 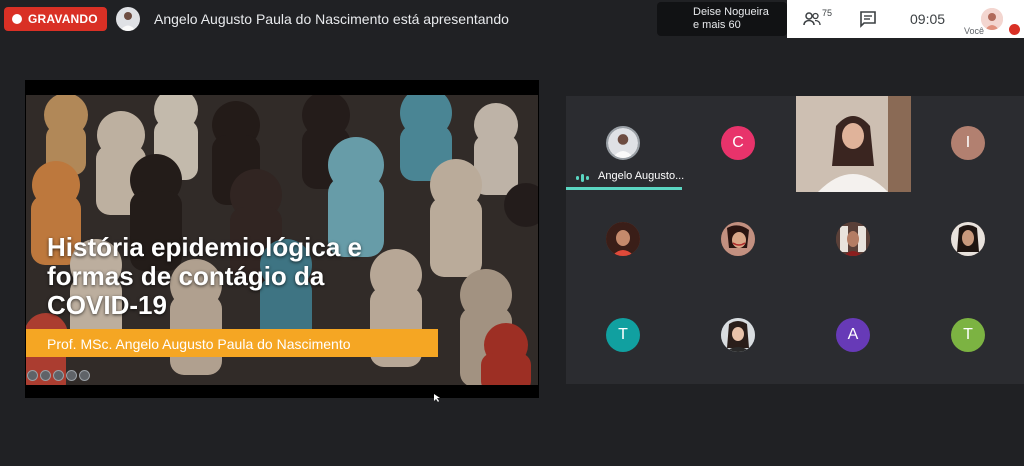 What do you see at coordinates (974, 31) in the screenshot?
I see `you-label: Você` at bounding box center [974, 31].